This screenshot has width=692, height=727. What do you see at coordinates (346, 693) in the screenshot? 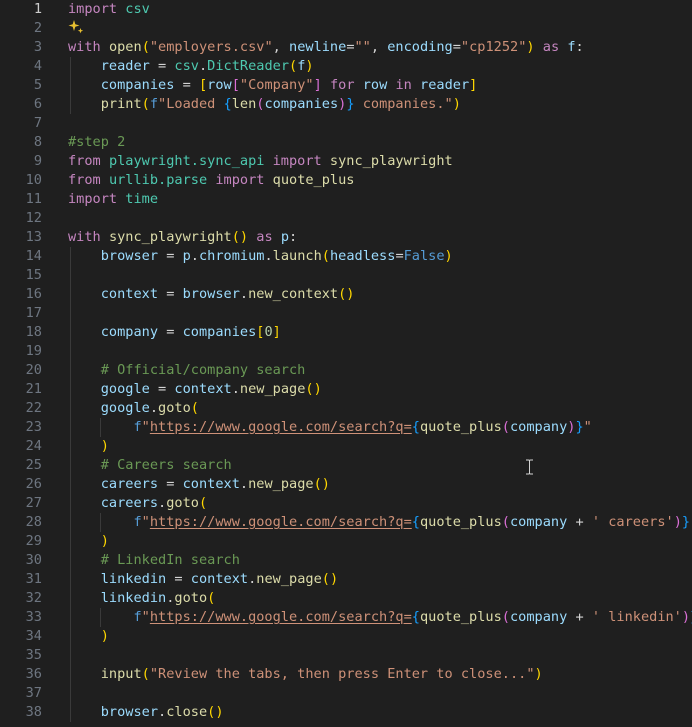
I see `code-line: 37` at bounding box center [346, 693].